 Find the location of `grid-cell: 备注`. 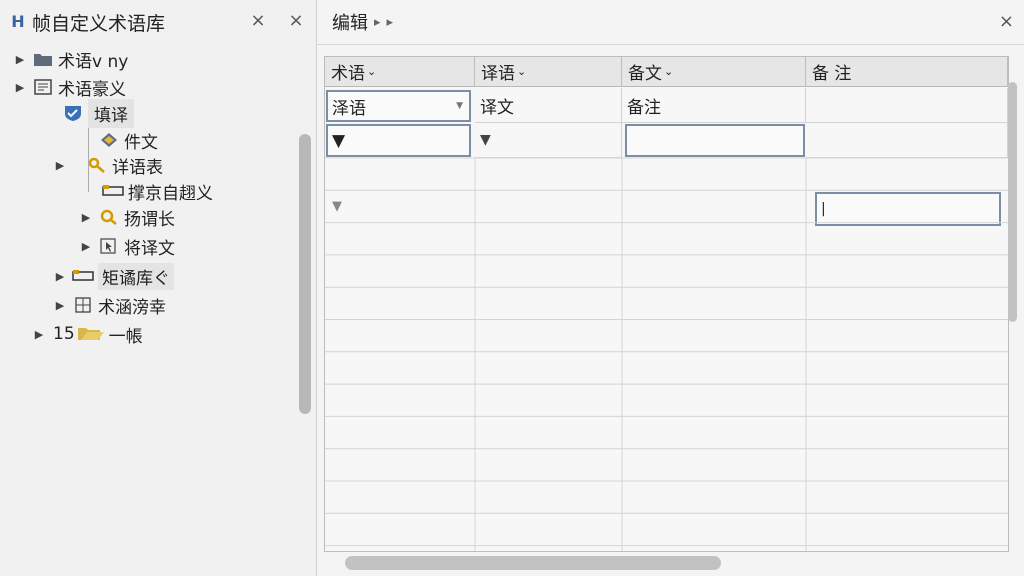

grid-cell: 备注 is located at coordinates (714, 105).